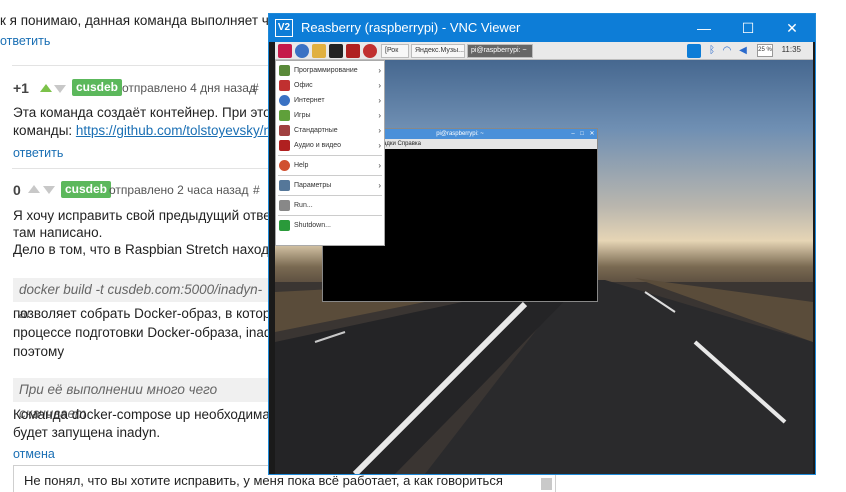 This screenshot has width=846, height=492. Describe the element at coordinates (284, 115) in the screenshot. I see `games-icon` at that location.